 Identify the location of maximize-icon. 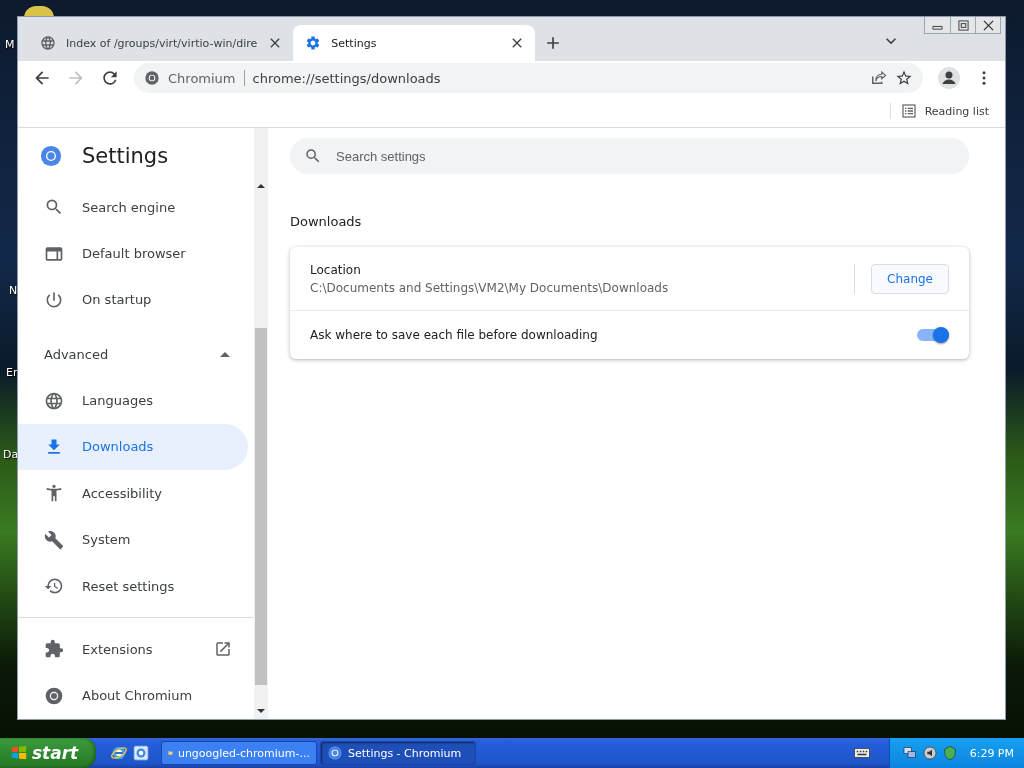
(963, 25).